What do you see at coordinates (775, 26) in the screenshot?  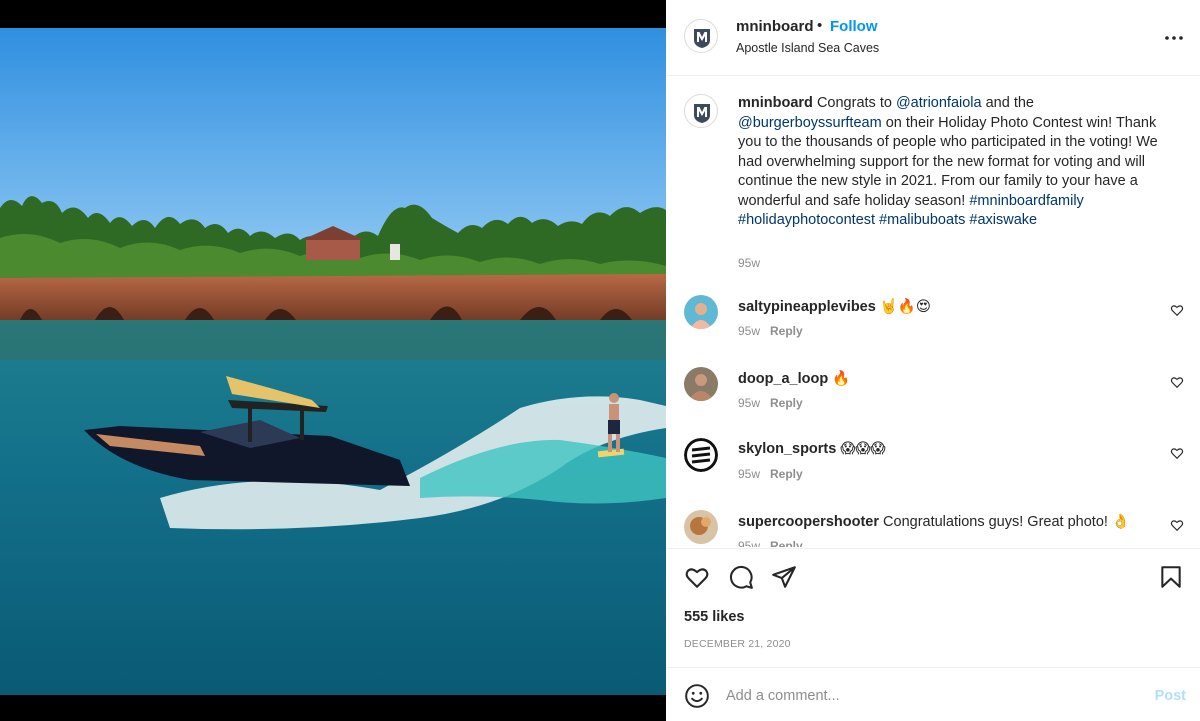 I see `header-username: mninboard` at bounding box center [775, 26].